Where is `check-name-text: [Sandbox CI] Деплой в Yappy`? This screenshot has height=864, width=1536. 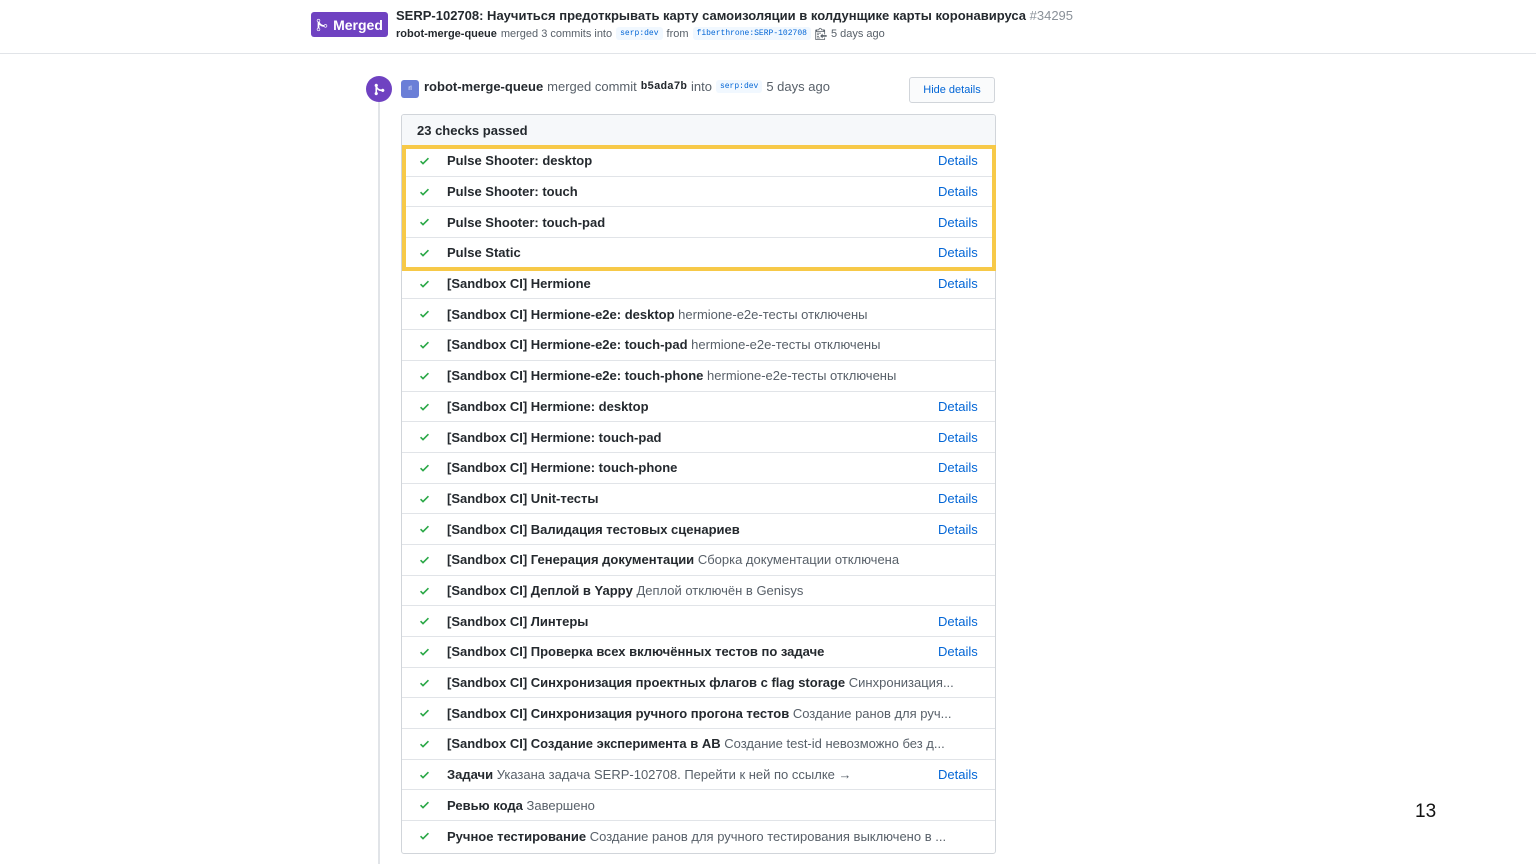 check-name-text: [Sandbox CI] Деплой в Yappy is located at coordinates (540, 590).